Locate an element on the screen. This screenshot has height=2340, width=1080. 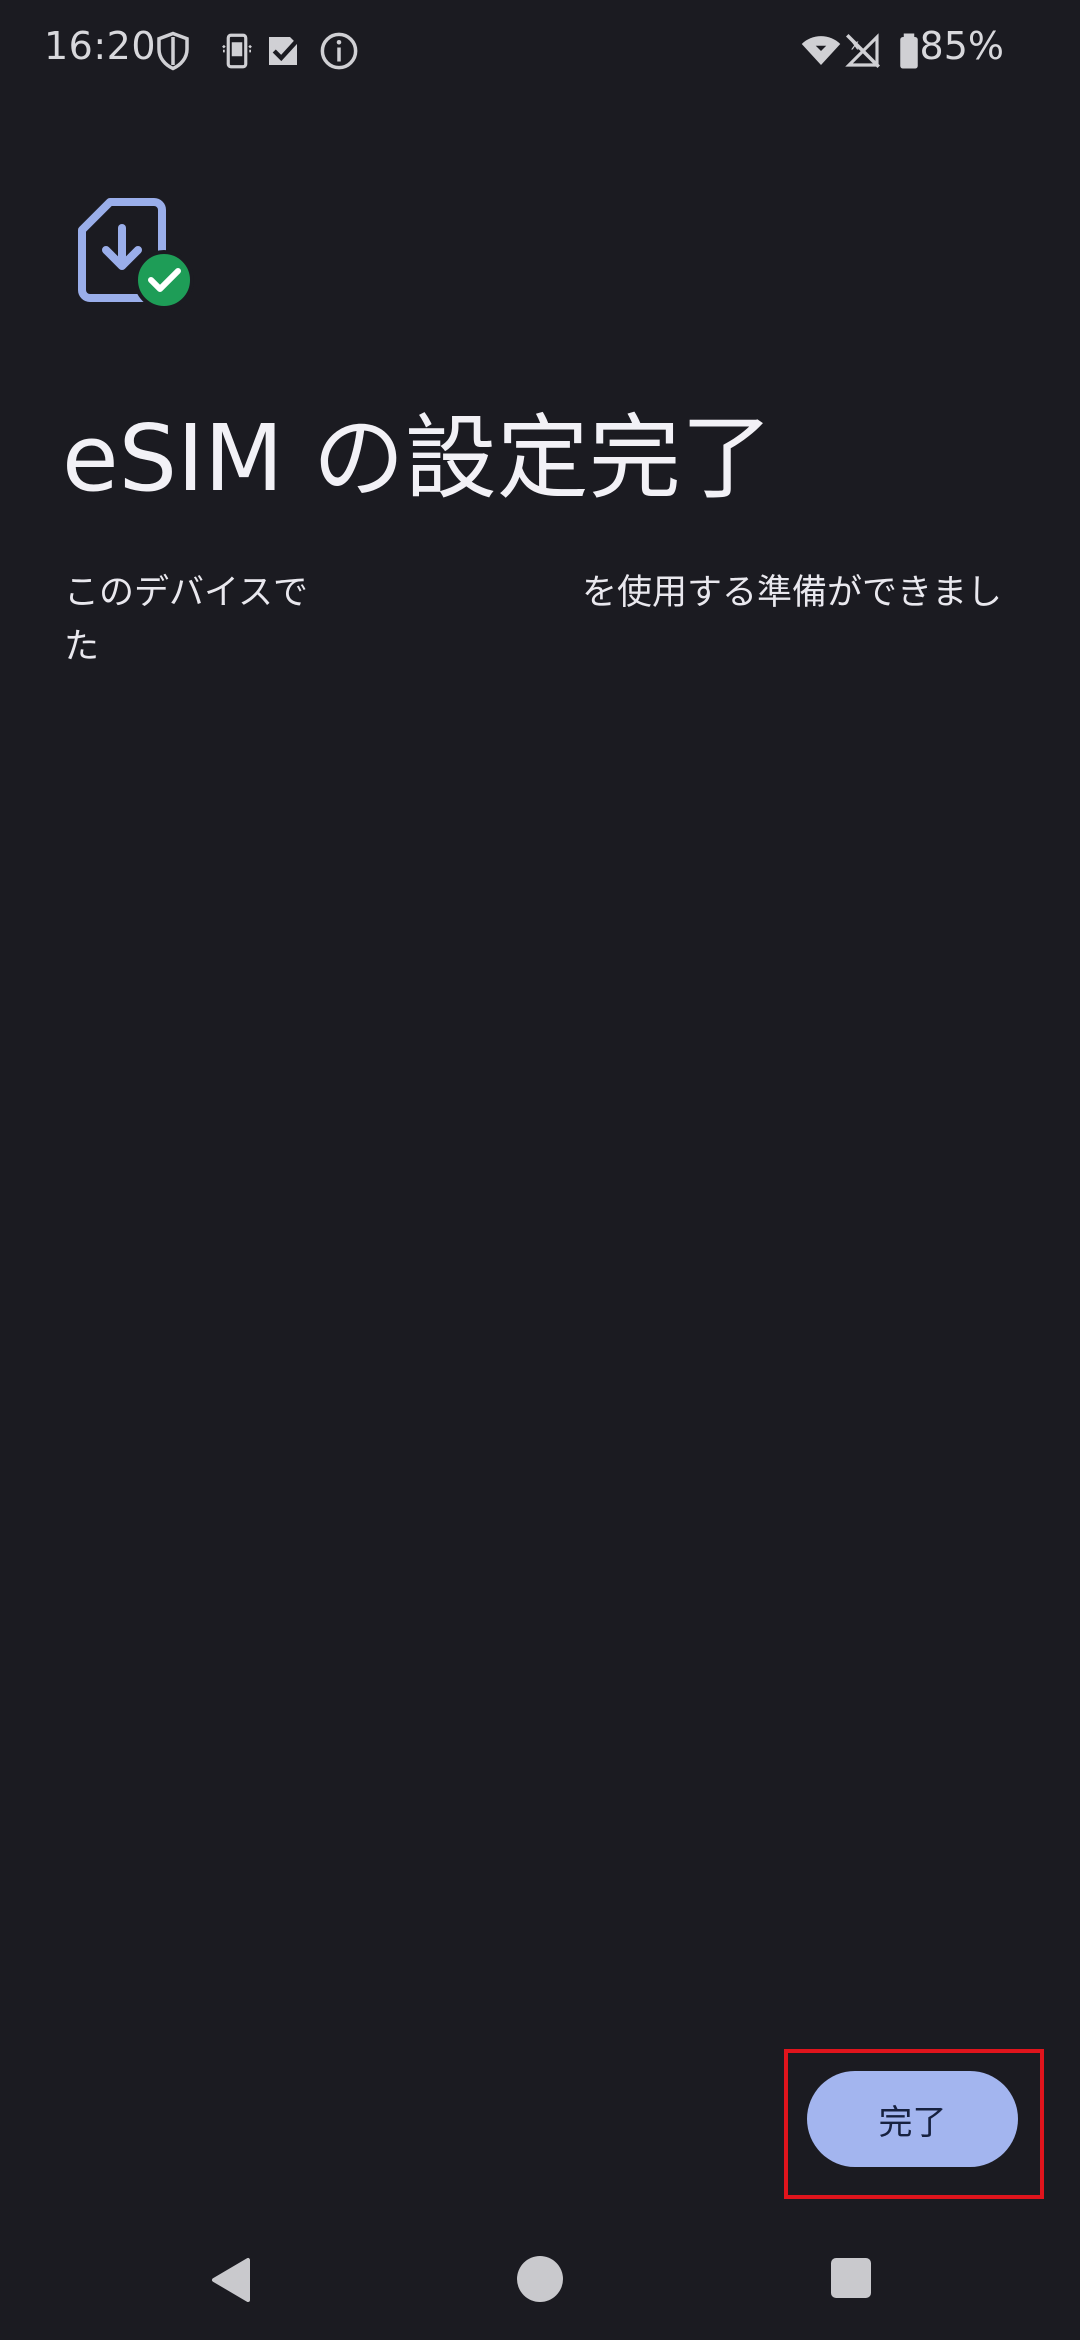
sim-download-check-icon is located at coordinates (136, 254).